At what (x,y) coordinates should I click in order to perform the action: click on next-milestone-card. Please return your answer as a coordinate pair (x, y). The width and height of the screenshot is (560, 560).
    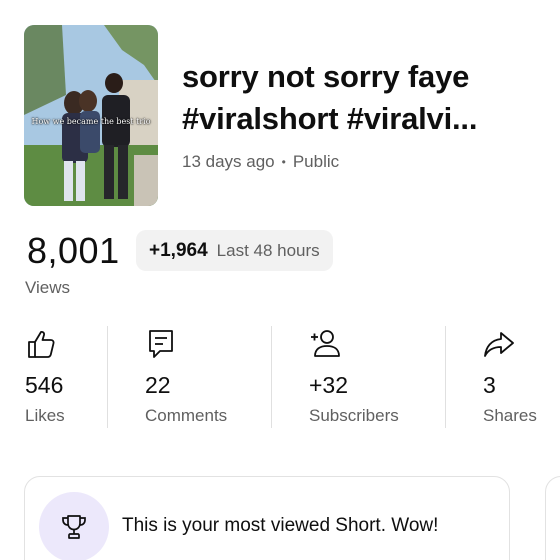
    Looking at the image, I should click on (552, 518).